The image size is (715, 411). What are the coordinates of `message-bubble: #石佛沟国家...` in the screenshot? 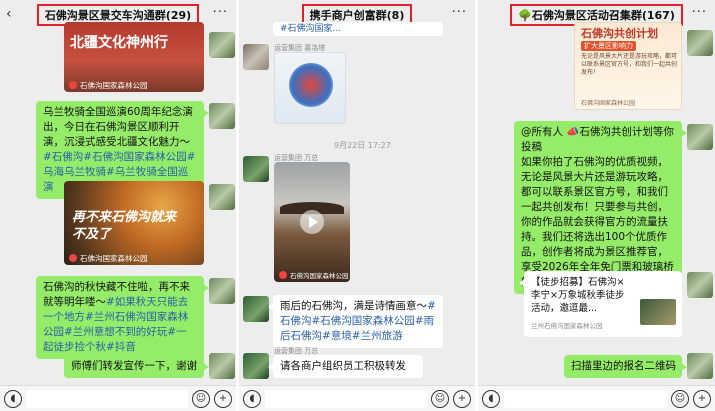 It's located at (358, 29).